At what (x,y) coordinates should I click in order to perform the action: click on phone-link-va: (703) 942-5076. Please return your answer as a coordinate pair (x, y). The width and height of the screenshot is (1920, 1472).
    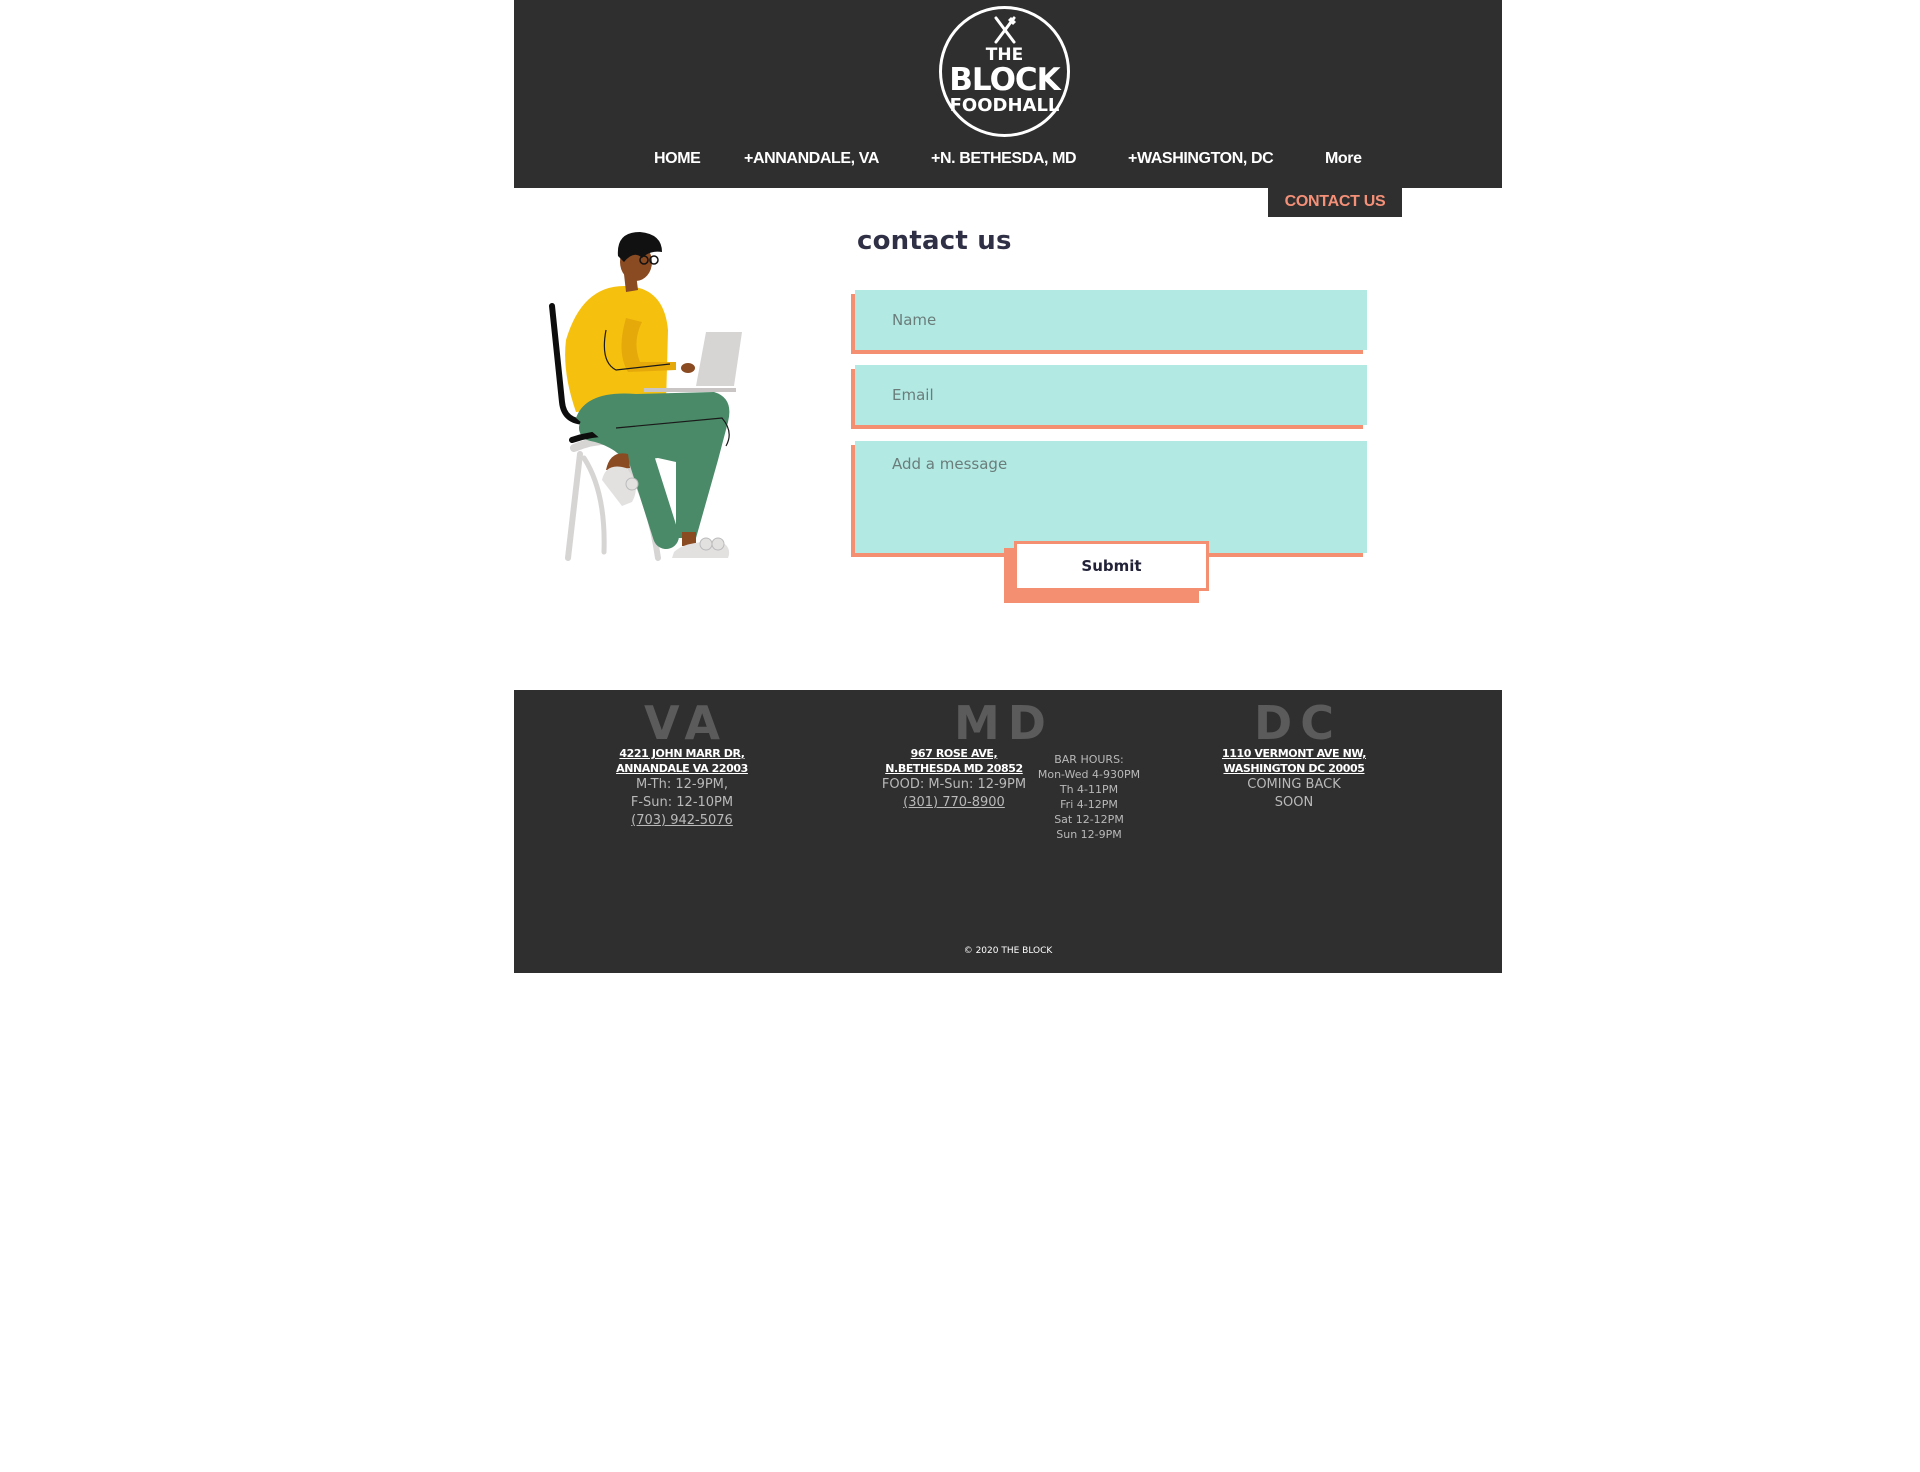
    Looking at the image, I should click on (682, 821).